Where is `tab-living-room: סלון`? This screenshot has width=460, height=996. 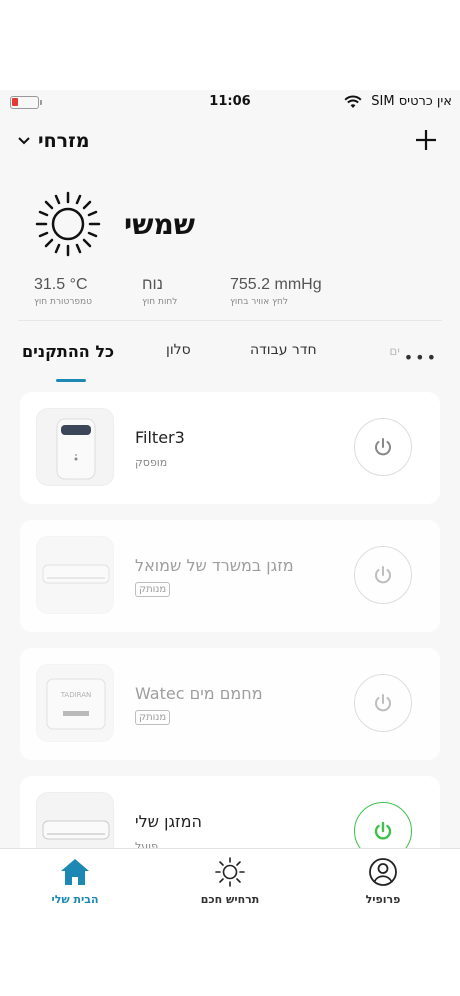
tab-living-room: סלון is located at coordinates (178, 350).